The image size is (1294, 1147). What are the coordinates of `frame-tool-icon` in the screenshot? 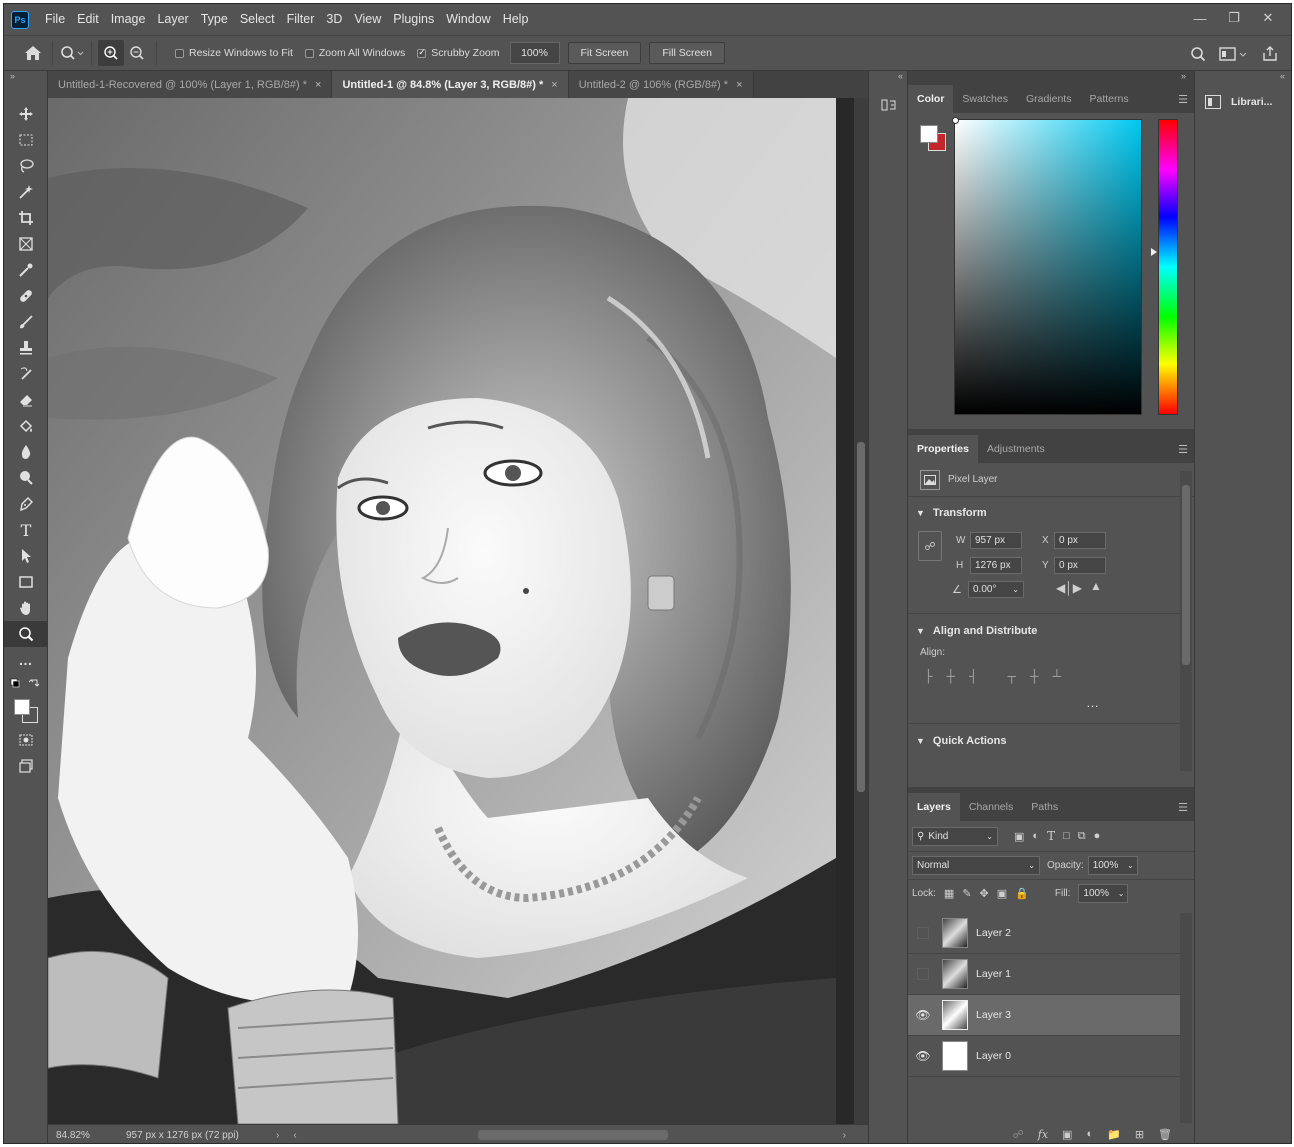 It's located at (26, 244).